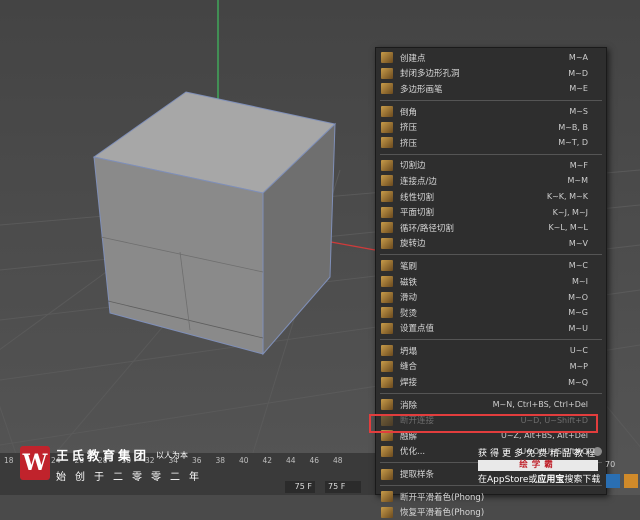 The image size is (640, 520). Describe the element at coordinates (491, 497) in the screenshot. I see `menu-item: 断开平滑着色(Phong)` at that location.